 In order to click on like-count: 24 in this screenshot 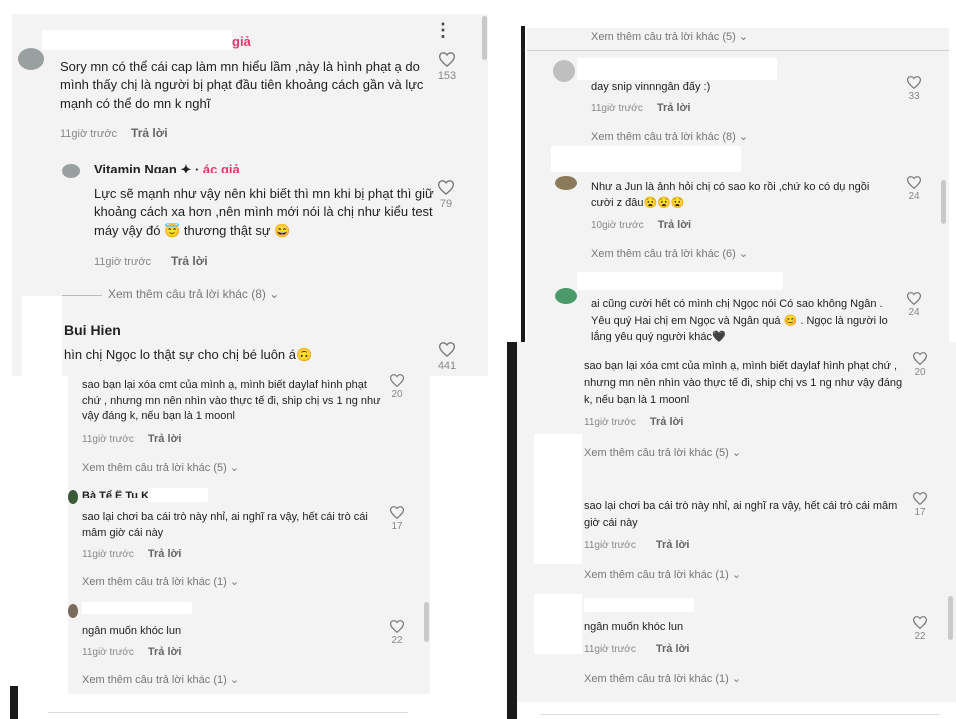, I will do `click(914, 196)`.